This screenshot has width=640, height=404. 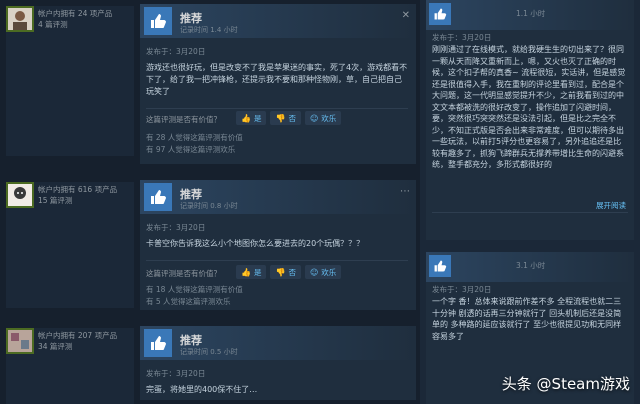 I want to click on helpful-count: 有 18 人觉得这篇评测有价值, so click(x=194, y=289).